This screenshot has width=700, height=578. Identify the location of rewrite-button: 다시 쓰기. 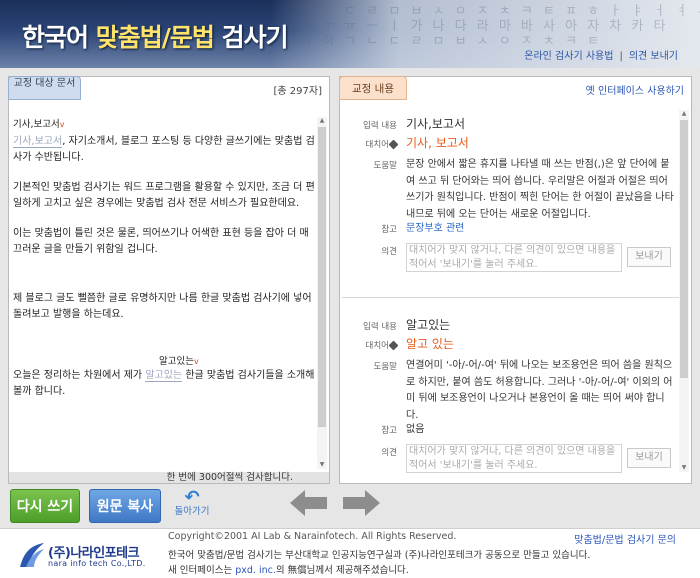
(45, 506).